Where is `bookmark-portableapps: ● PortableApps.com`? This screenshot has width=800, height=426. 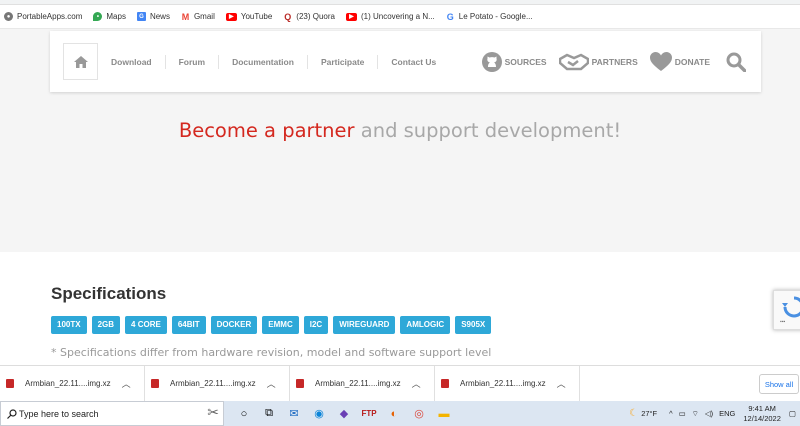
bookmark-portableapps: ● PortableApps.com is located at coordinates (43, 16).